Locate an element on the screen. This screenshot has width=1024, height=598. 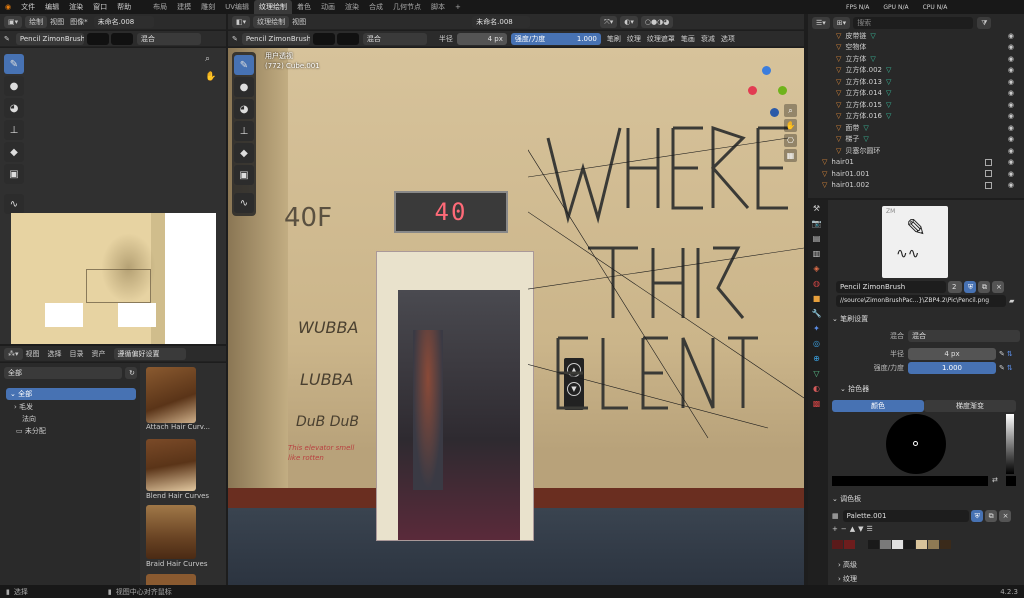
palette-fake-user-icon: ⛨ is located at coordinates (976, 516).